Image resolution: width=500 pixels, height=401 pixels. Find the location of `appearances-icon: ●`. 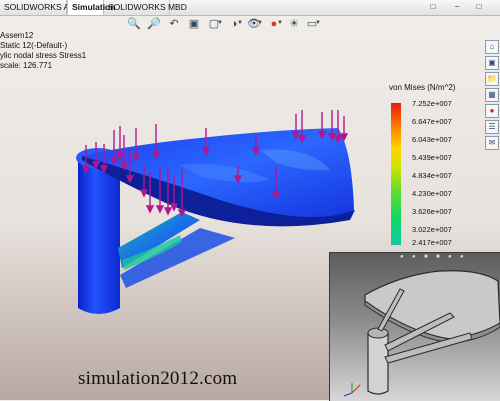

appearances-icon: ● is located at coordinates (492, 111).